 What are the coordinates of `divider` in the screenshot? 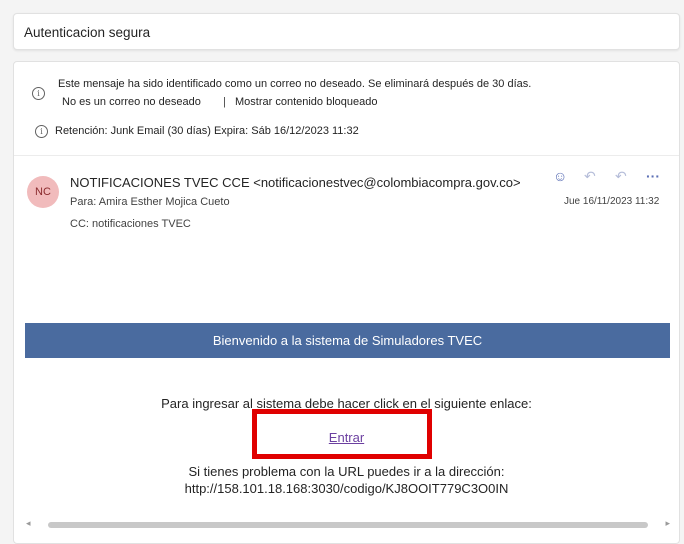 It's located at (346, 155).